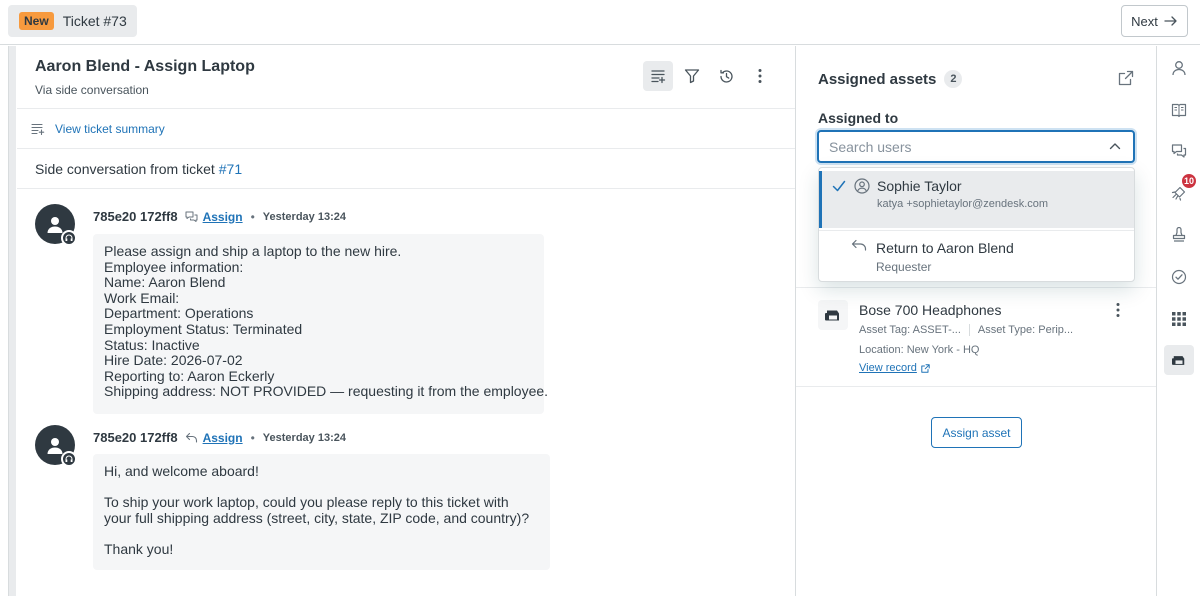 The height and width of the screenshot is (596, 1200). I want to click on message-line: Employment Status: Terminated, so click(203, 328).